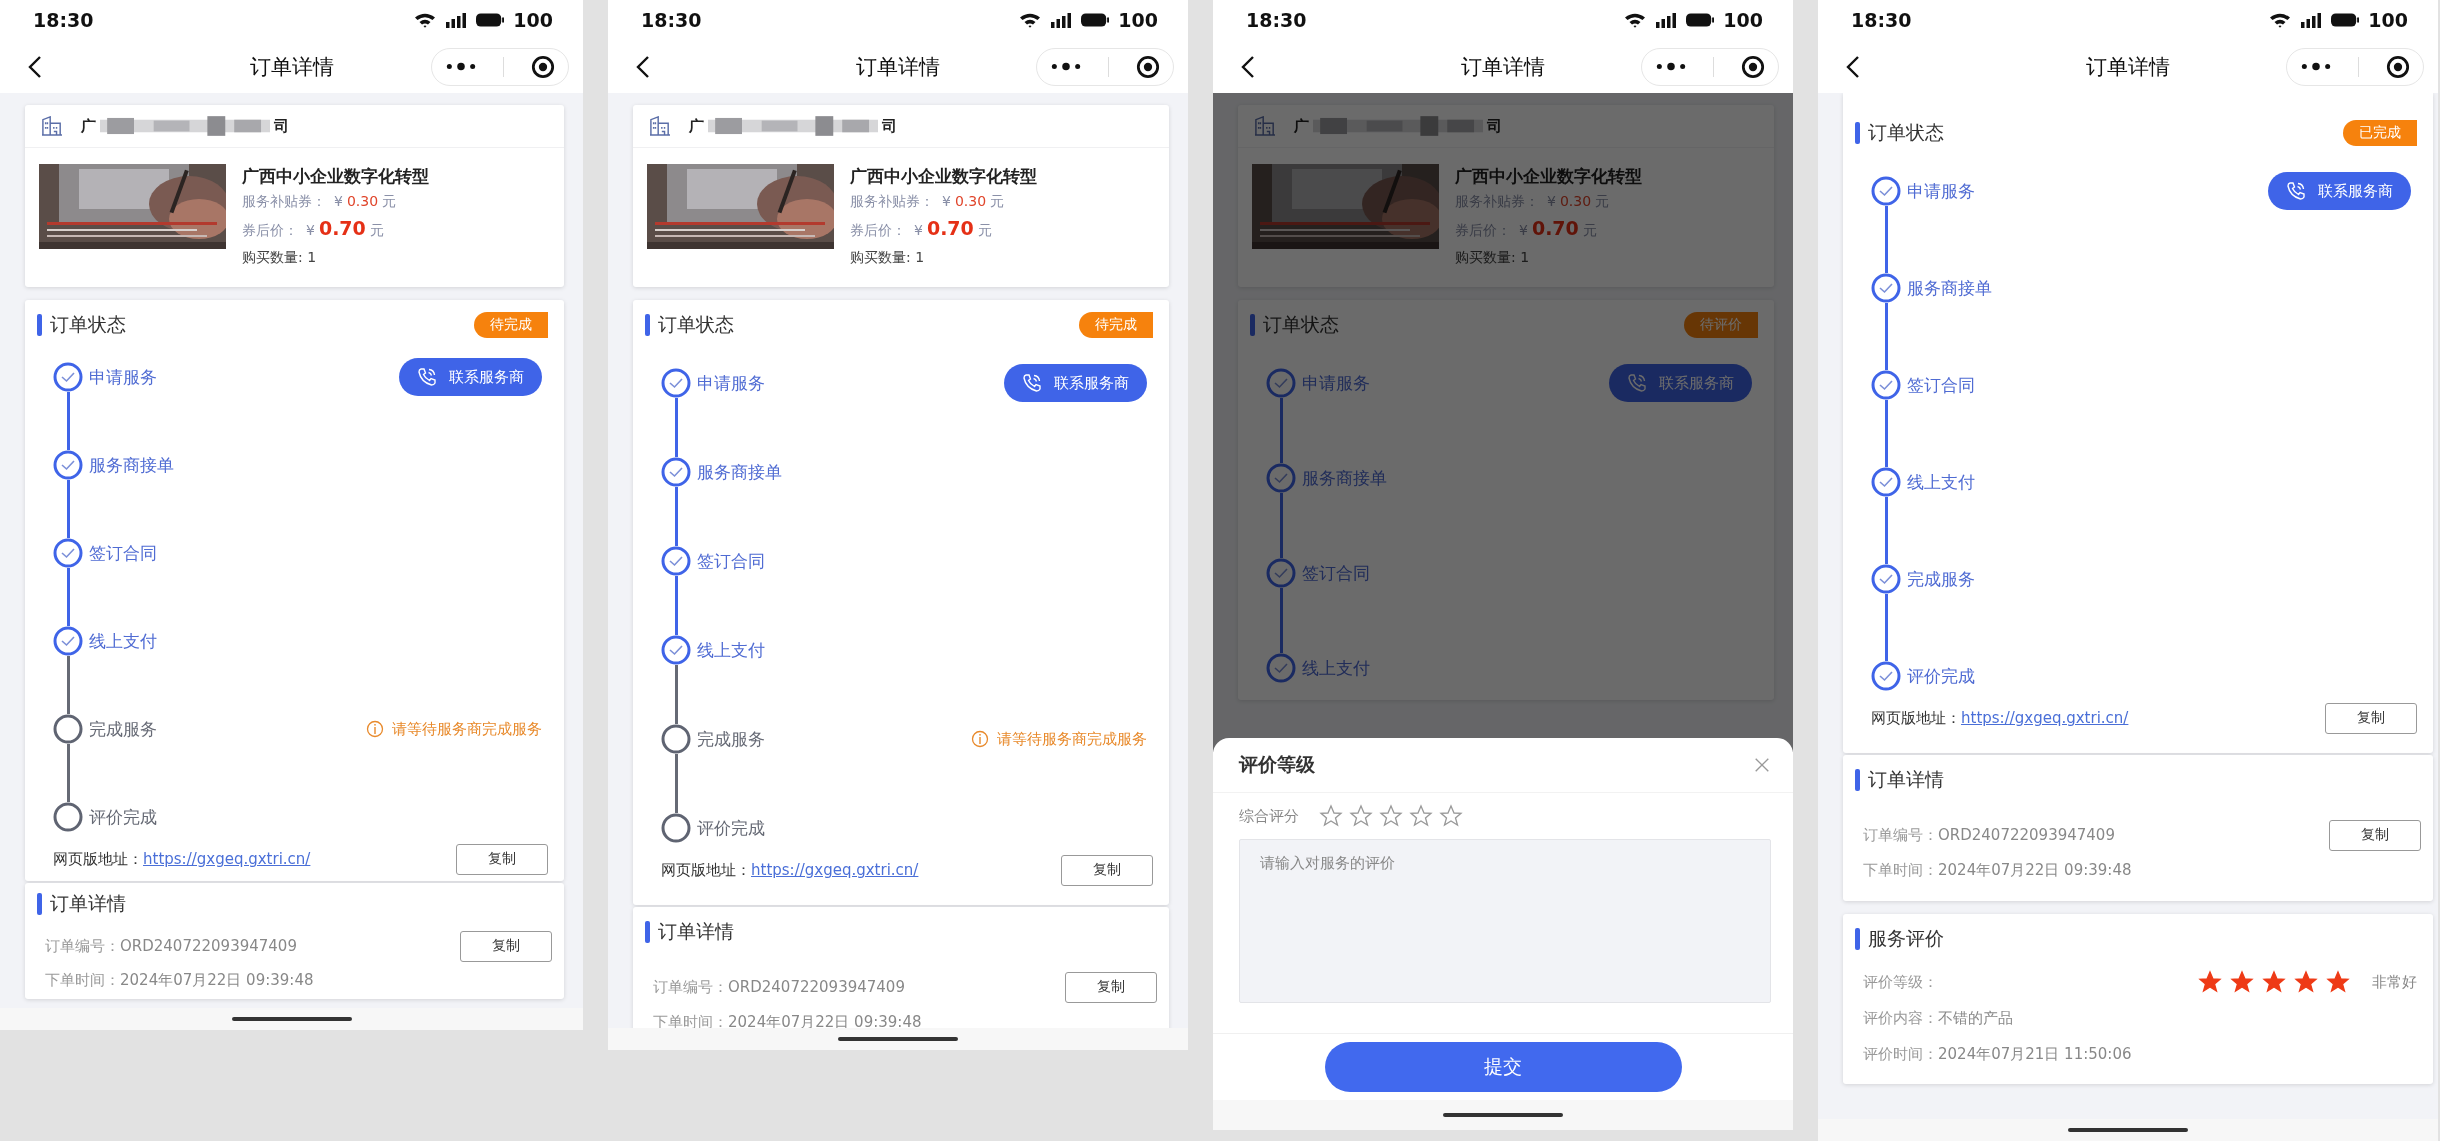  I want to click on notice-text: 请等待服务商完成服务, so click(1072, 739).